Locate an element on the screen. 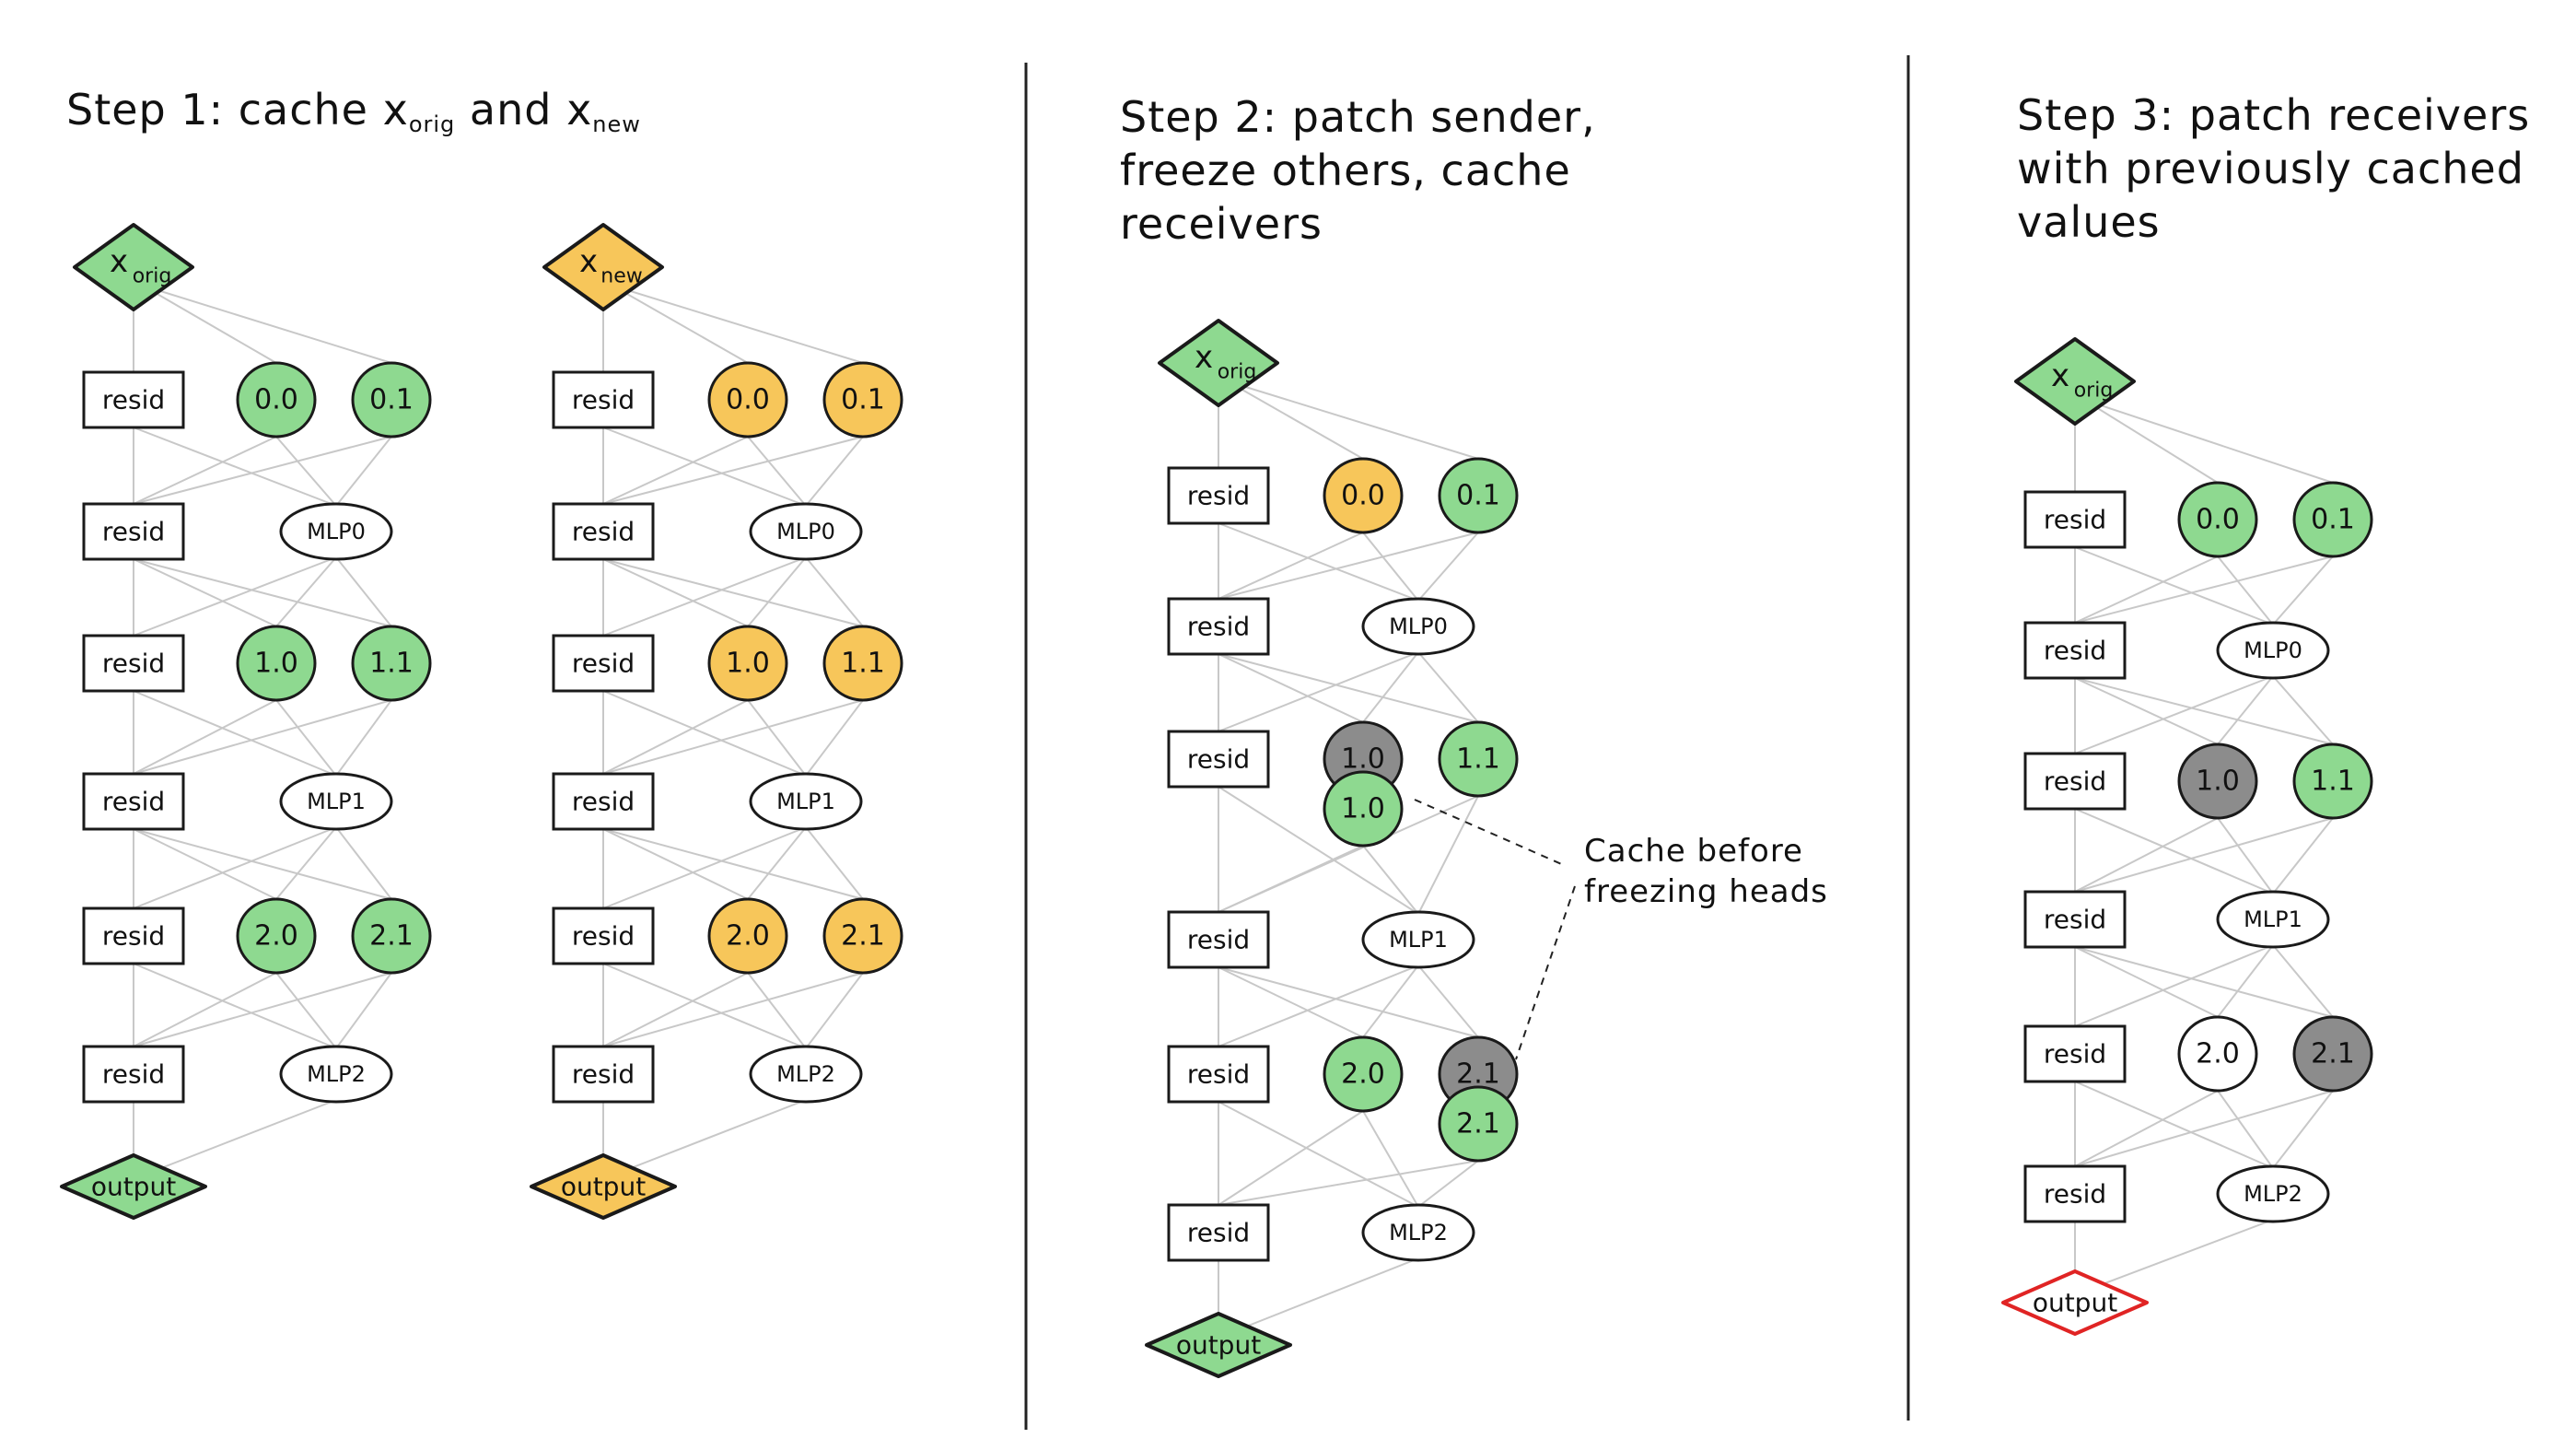  cached-head-2.1: 2.1 is located at coordinates (1478, 1124).